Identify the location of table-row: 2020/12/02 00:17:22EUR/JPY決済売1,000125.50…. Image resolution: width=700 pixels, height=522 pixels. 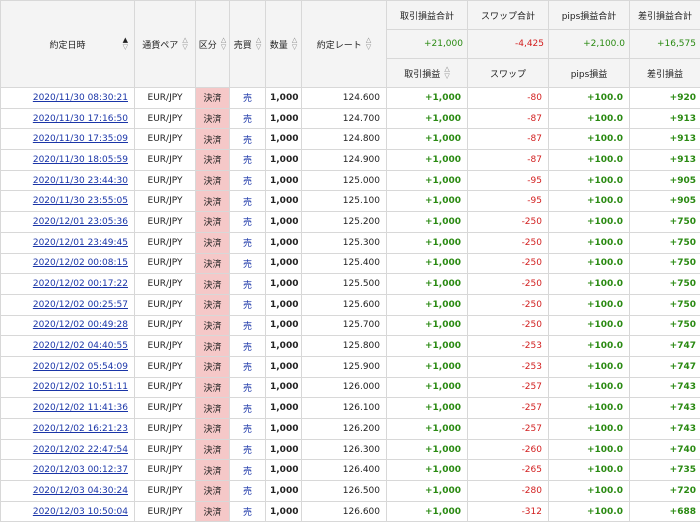
(350, 284).